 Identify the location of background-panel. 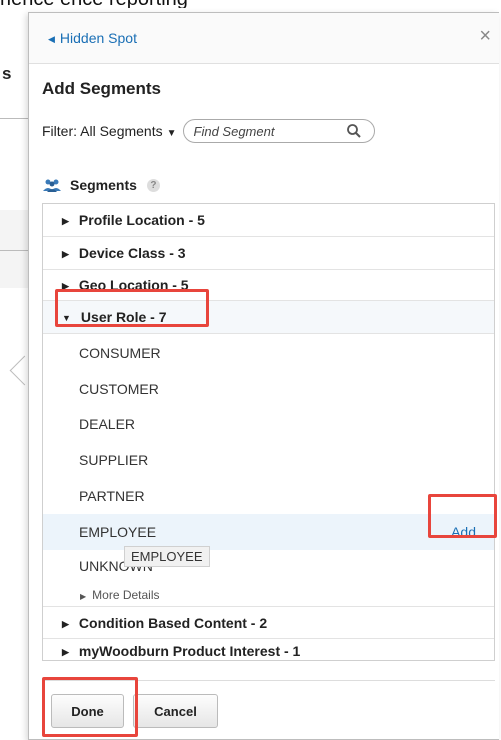
(15, 249).